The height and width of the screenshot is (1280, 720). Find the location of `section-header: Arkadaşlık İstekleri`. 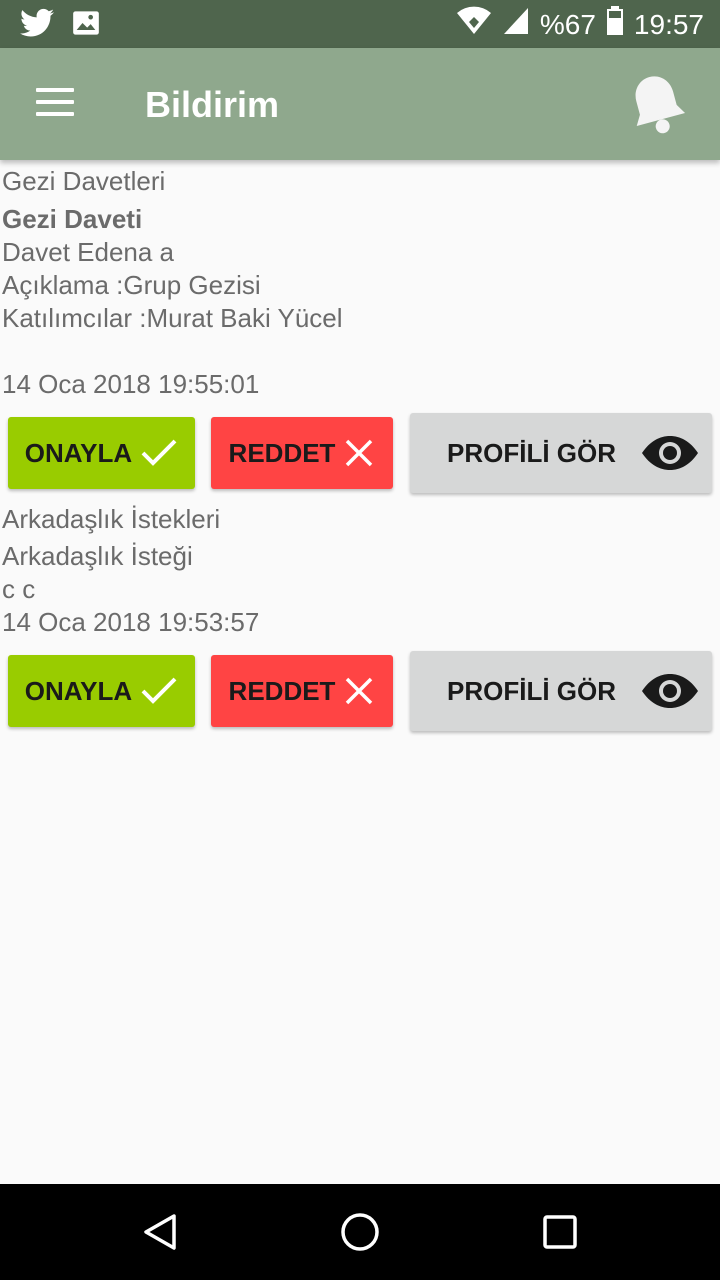

section-header: Arkadaşlık İstekleri is located at coordinates (111, 519).